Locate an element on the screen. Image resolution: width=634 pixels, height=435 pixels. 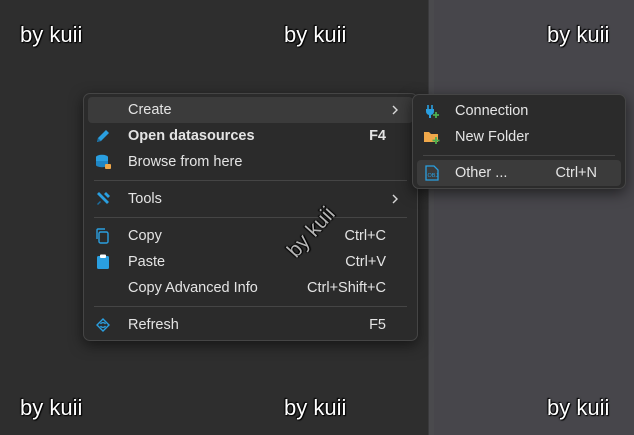
menu-item-label: Create is located at coordinates (150, 110).